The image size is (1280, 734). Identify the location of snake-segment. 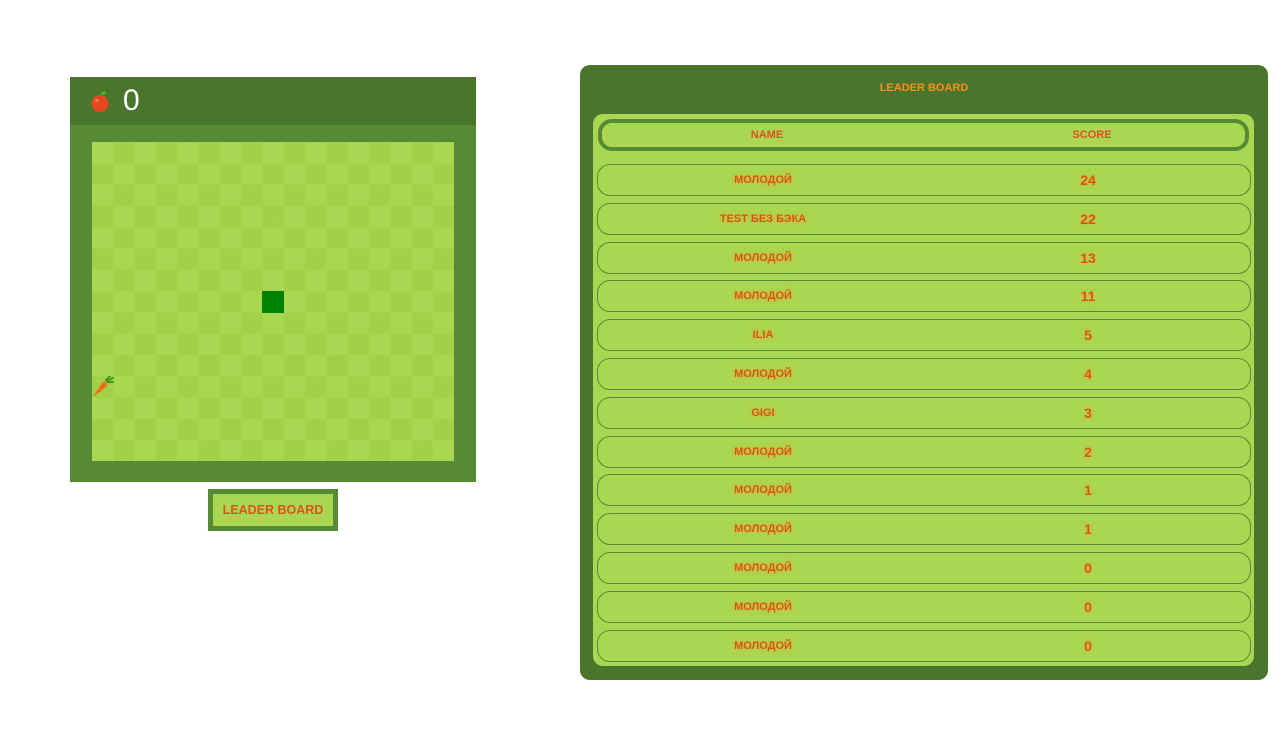
(273, 302).